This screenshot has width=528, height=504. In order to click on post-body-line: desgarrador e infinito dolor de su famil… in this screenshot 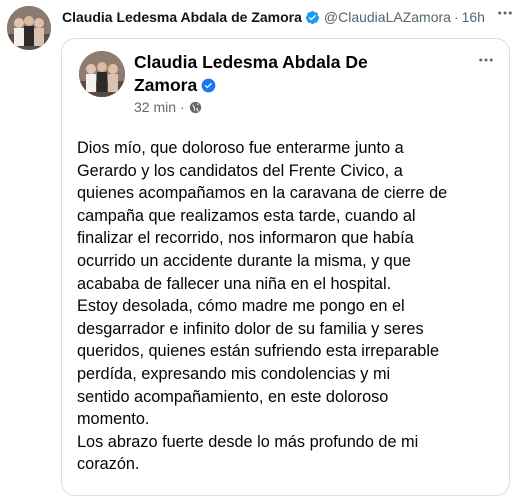, I will do `click(250, 328)`.